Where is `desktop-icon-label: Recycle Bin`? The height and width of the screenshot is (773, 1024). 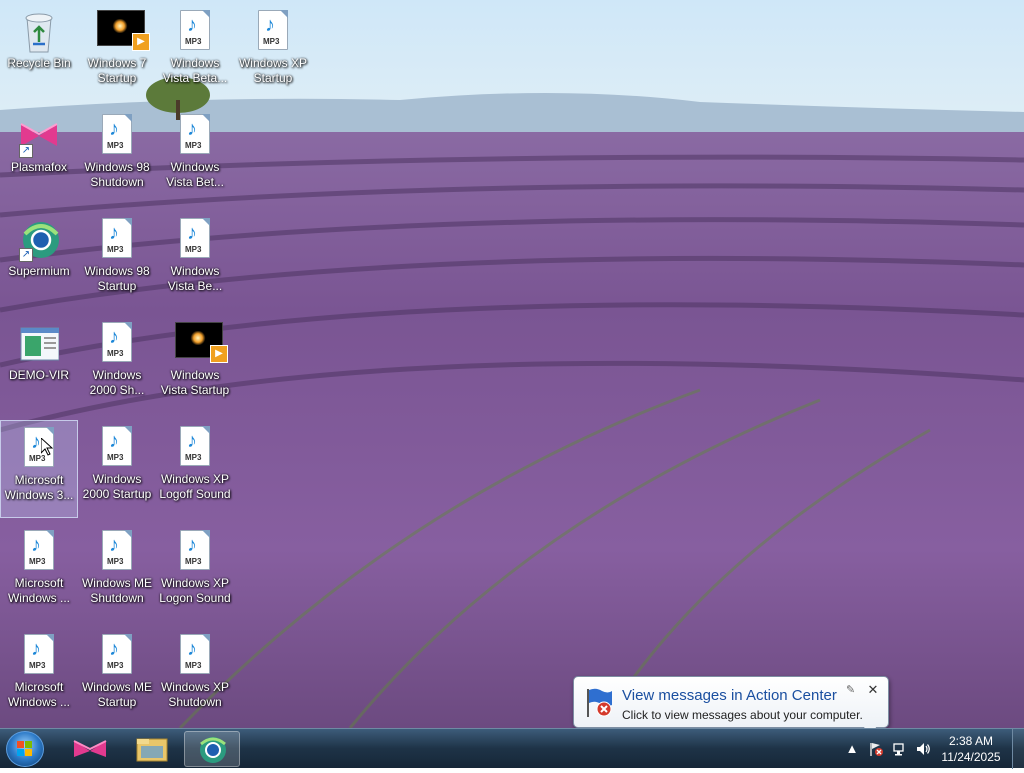 desktop-icon-label: Recycle Bin is located at coordinates (39, 63).